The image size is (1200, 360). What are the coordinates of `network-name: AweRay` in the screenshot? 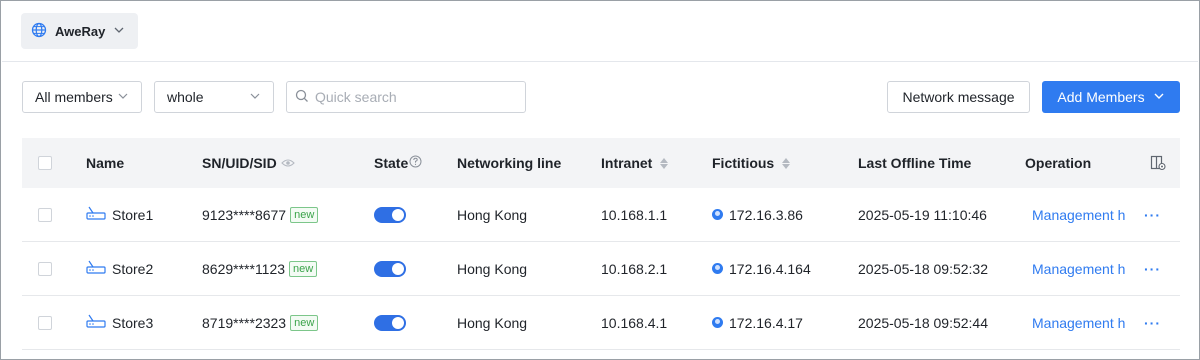 It's located at (80, 31).